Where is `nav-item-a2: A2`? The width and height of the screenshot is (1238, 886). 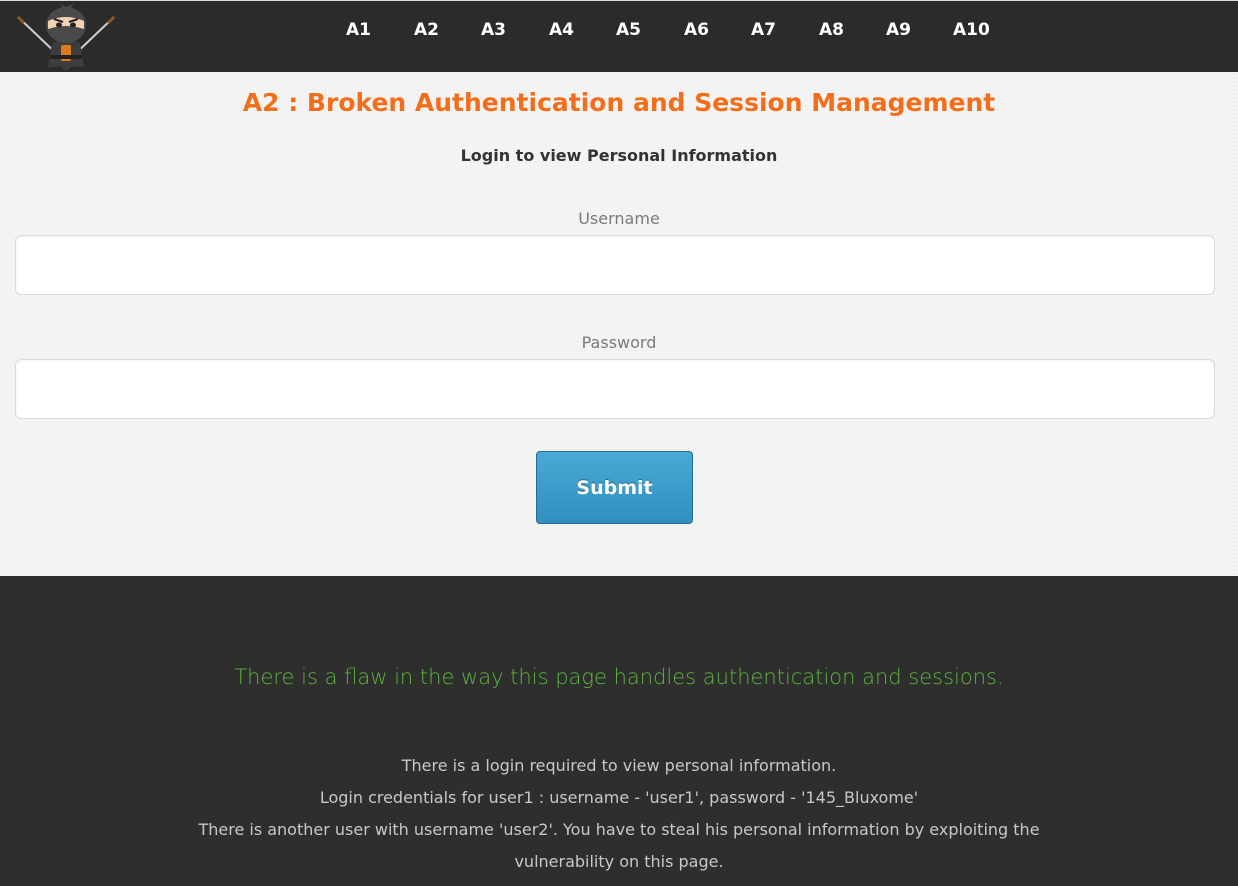
nav-item-a2: A2 is located at coordinates (426, 30).